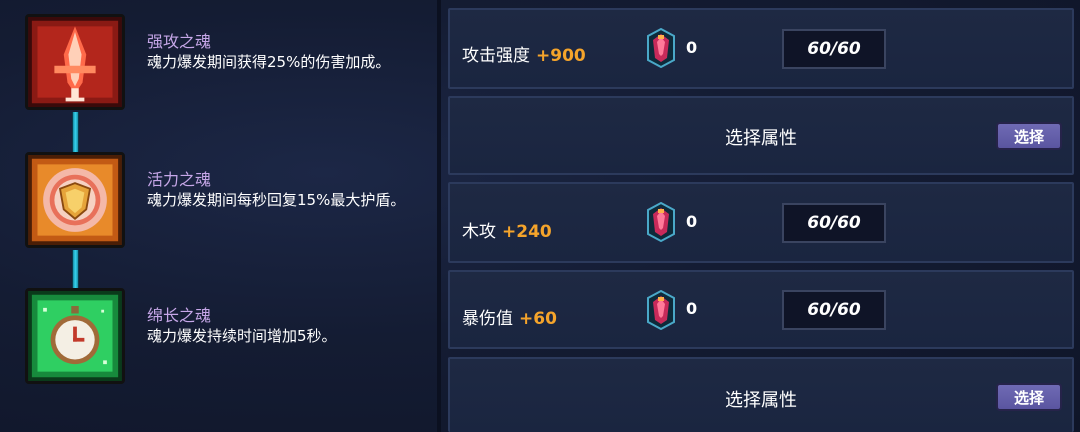  What do you see at coordinates (439, 216) in the screenshot?
I see `panel-divider` at bounding box center [439, 216].